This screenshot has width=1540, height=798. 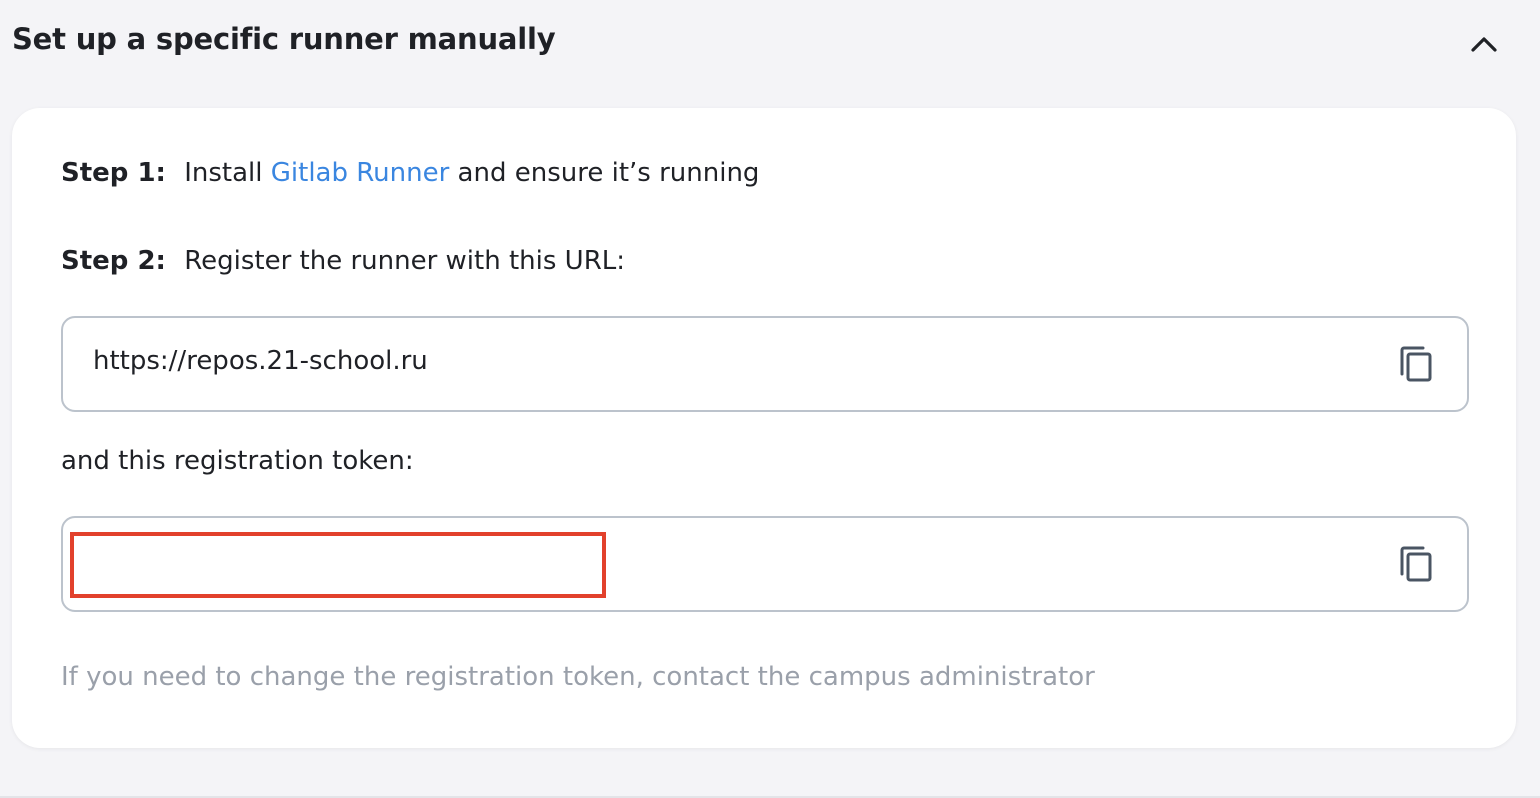 I want to click on step-1-text-before: Install, so click(x=223, y=173).